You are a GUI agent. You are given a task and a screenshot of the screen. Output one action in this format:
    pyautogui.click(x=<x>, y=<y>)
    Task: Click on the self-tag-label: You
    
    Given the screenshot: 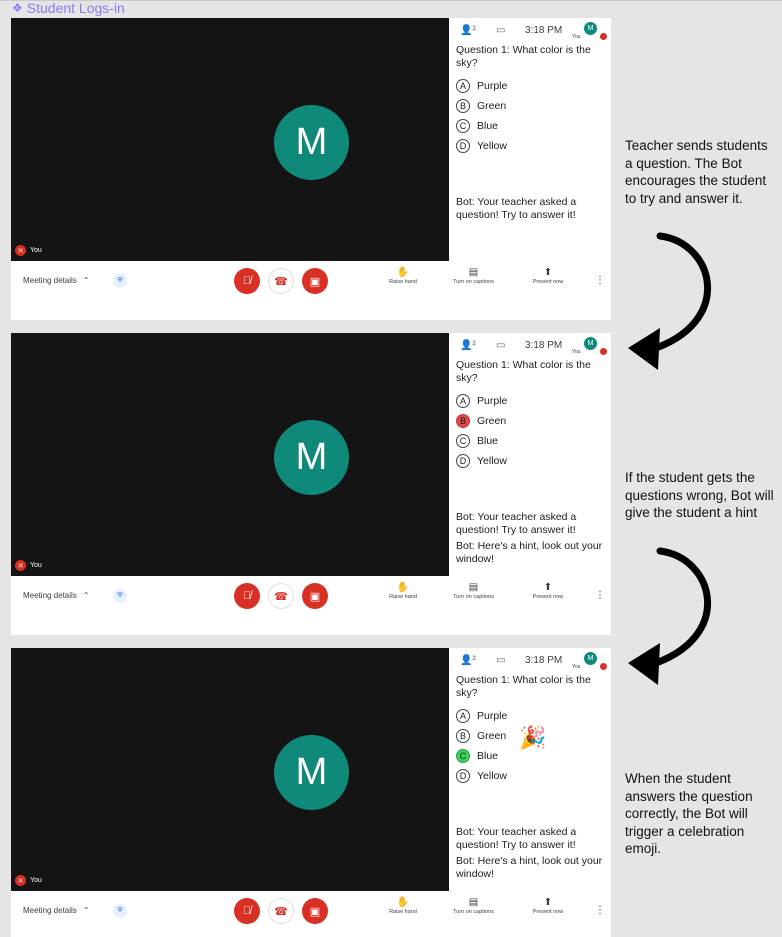 What is the action you would take?
    pyautogui.click(x=36, y=880)
    